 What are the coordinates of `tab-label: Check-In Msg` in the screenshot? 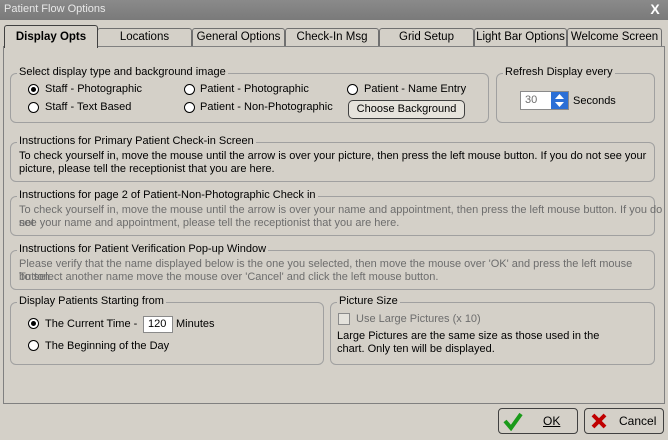 It's located at (332, 37).